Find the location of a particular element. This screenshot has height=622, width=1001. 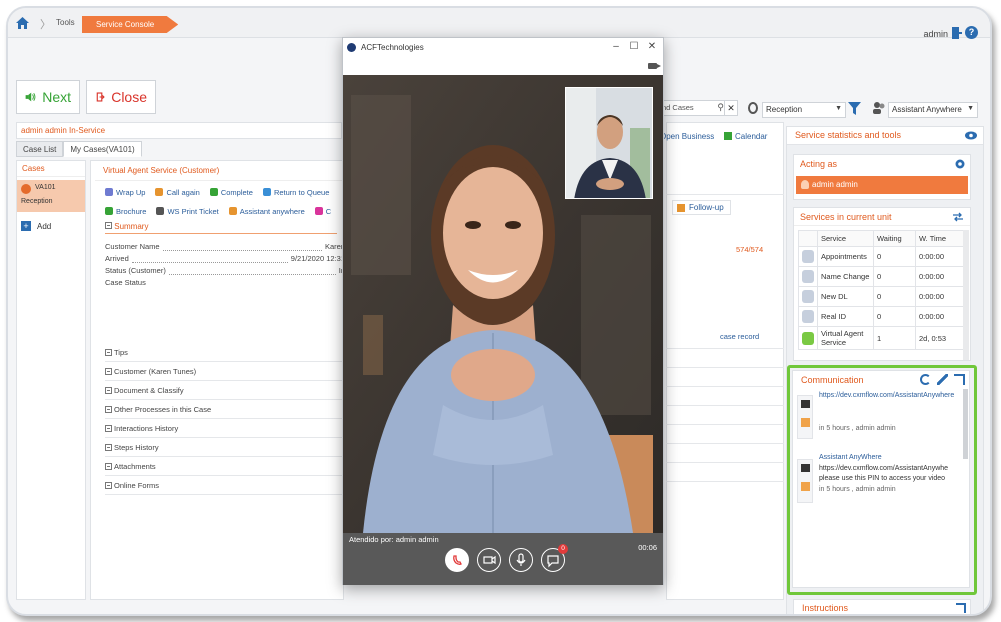

section-label: Other Processes in this Case is located at coordinates (163, 409).